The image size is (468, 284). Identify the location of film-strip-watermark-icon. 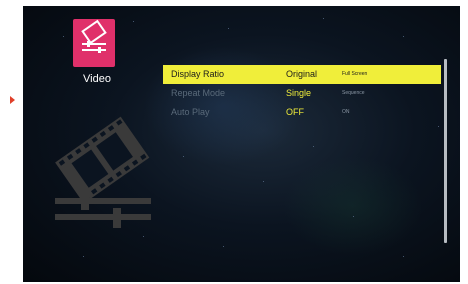
(103, 172).